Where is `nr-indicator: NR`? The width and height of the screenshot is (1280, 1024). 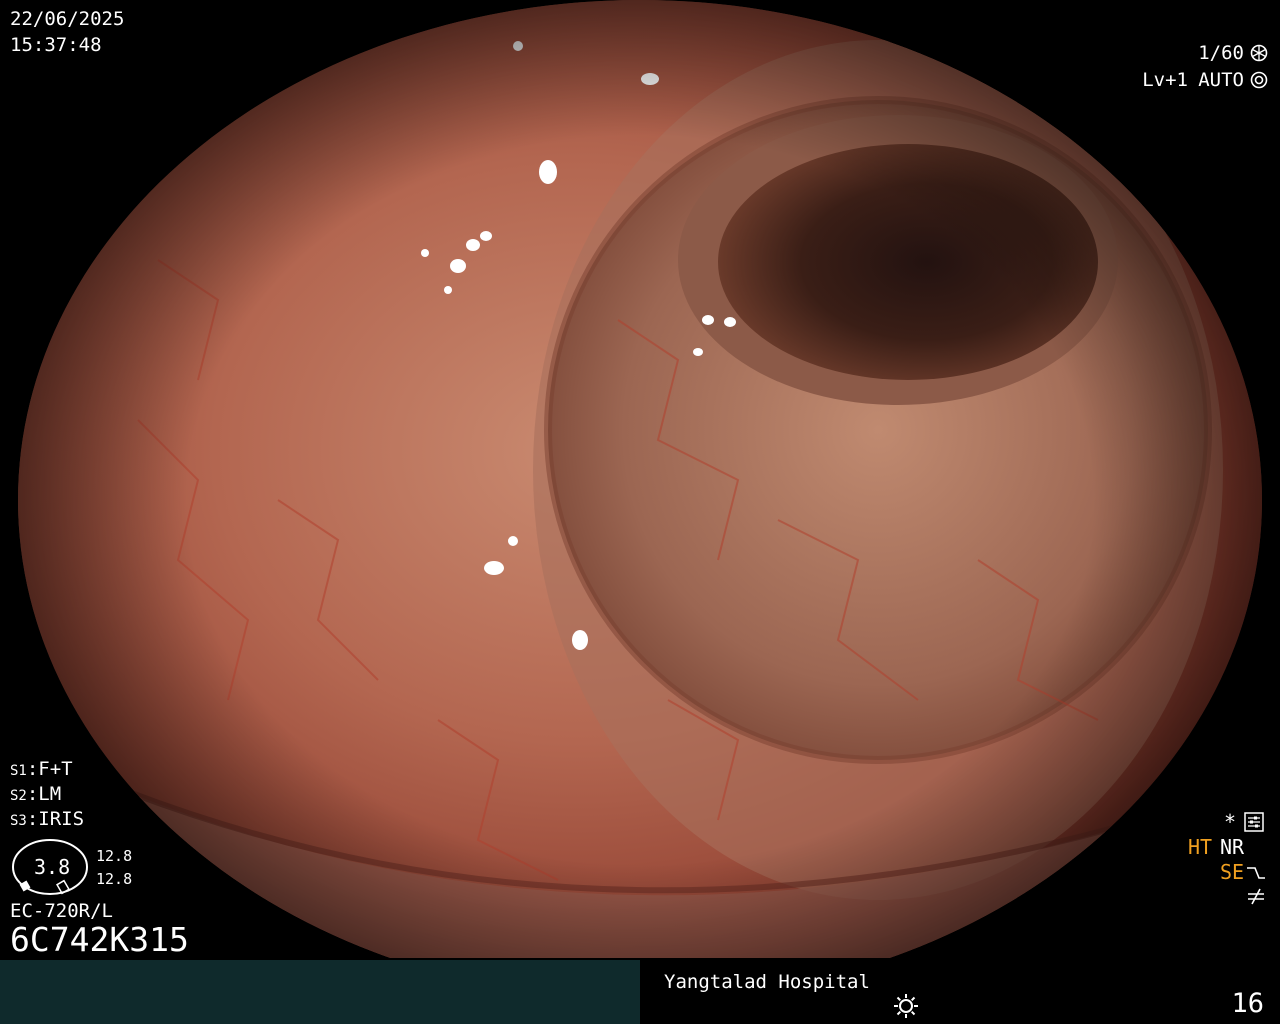
nr-indicator: NR is located at coordinates (1232, 847).